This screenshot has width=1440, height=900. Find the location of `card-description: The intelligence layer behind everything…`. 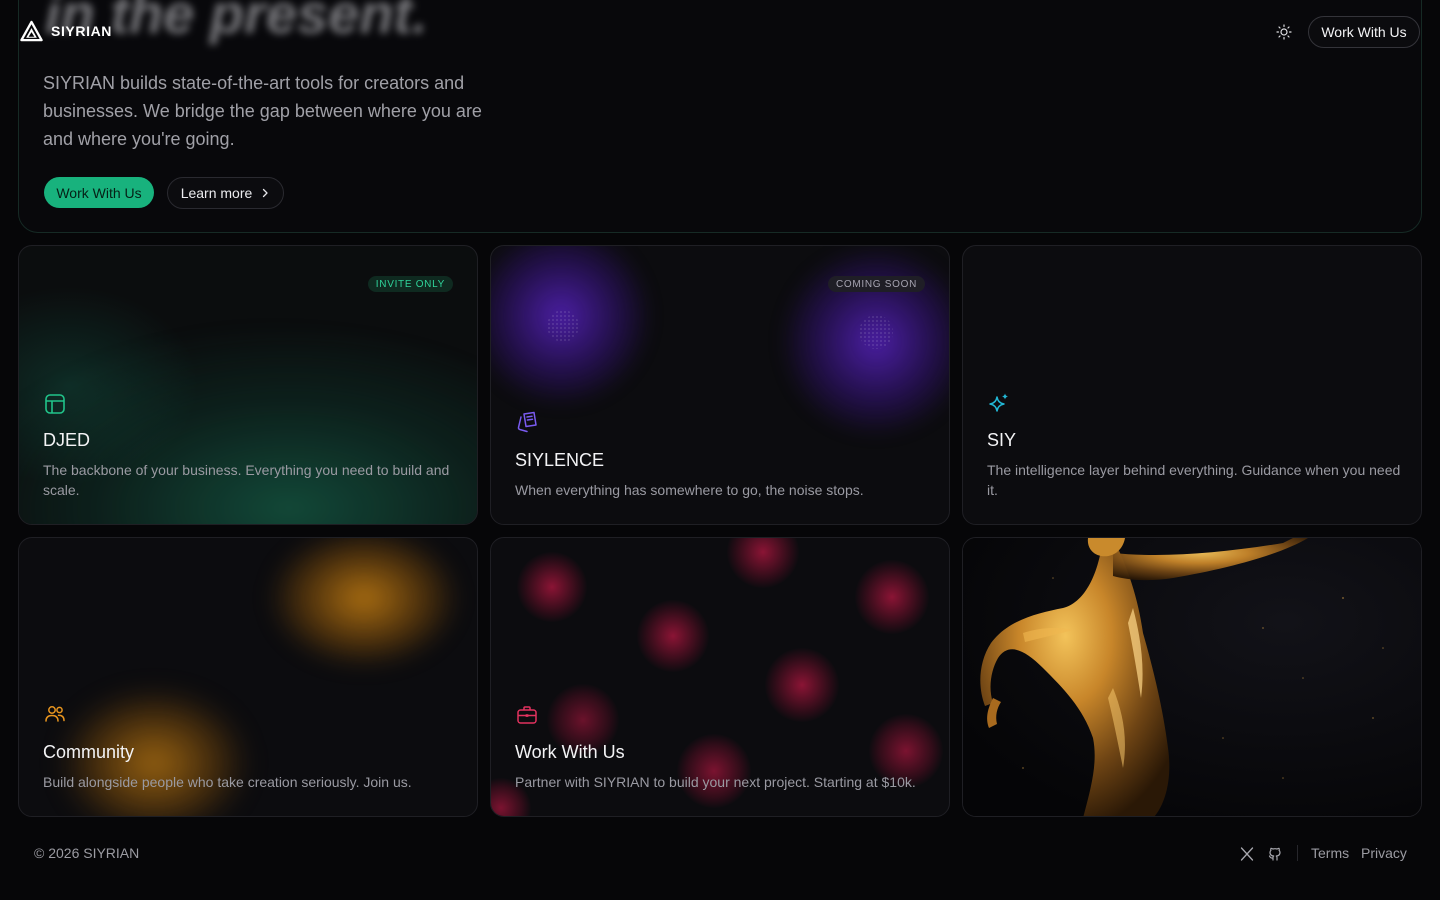

card-description: The intelligence layer behind everything… is located at coordinates (1194, 480).